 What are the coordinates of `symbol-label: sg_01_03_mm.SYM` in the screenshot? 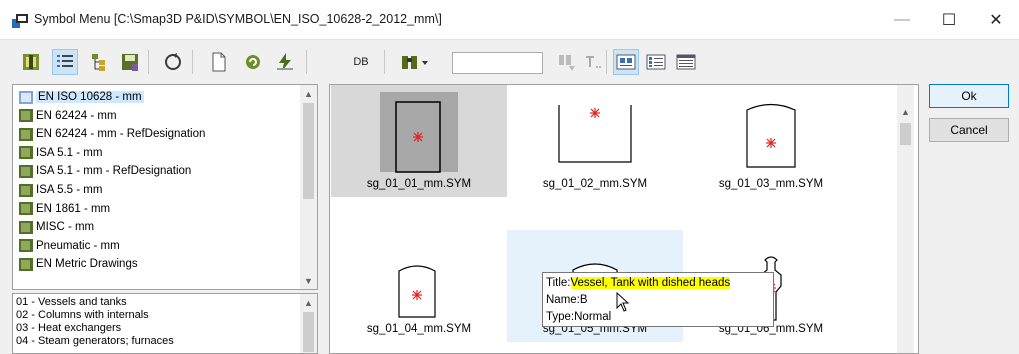 It's located at (771, 184).